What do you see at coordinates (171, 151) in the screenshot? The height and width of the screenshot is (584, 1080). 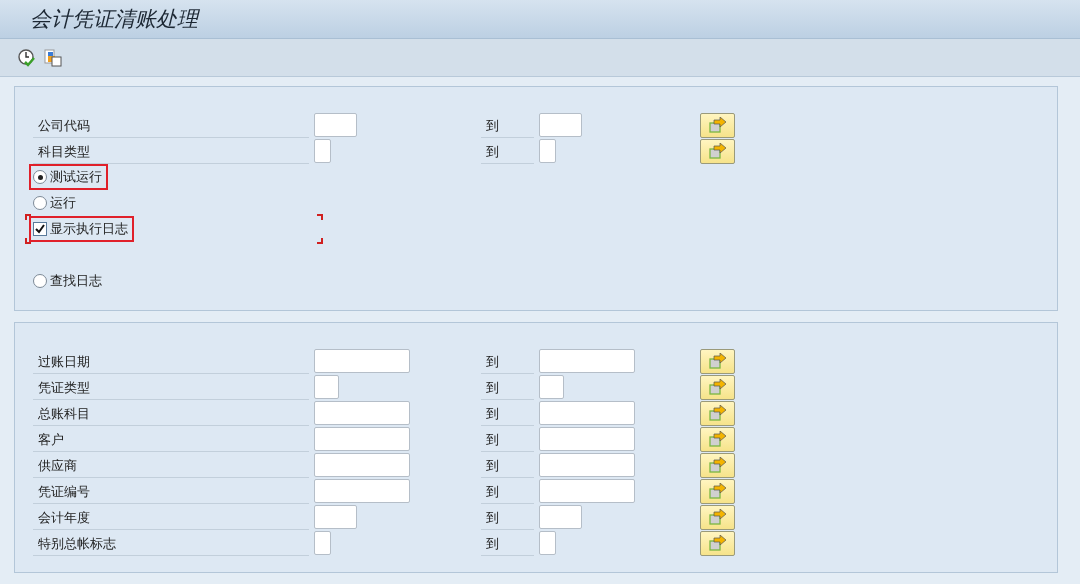 I see `field-label: 科目类型` at bounding box center [171, 151].